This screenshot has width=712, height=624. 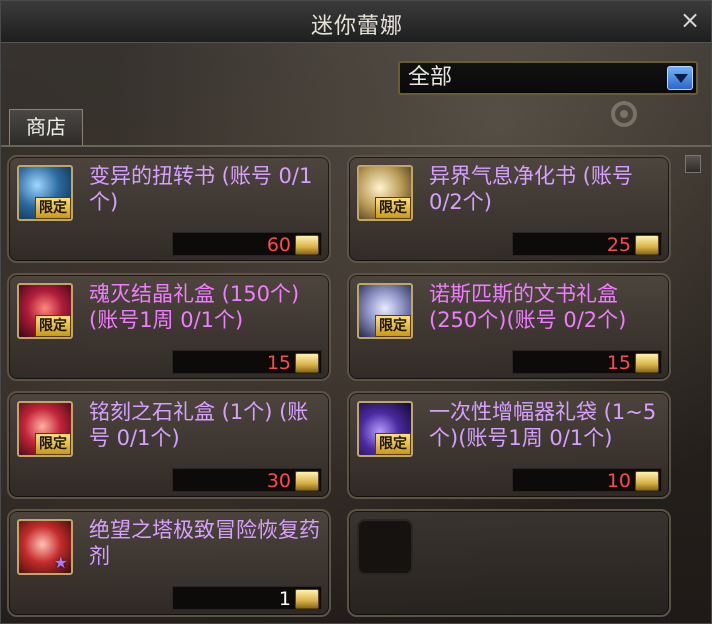 I want to click on gear-icon, so click(x=624, y=114).